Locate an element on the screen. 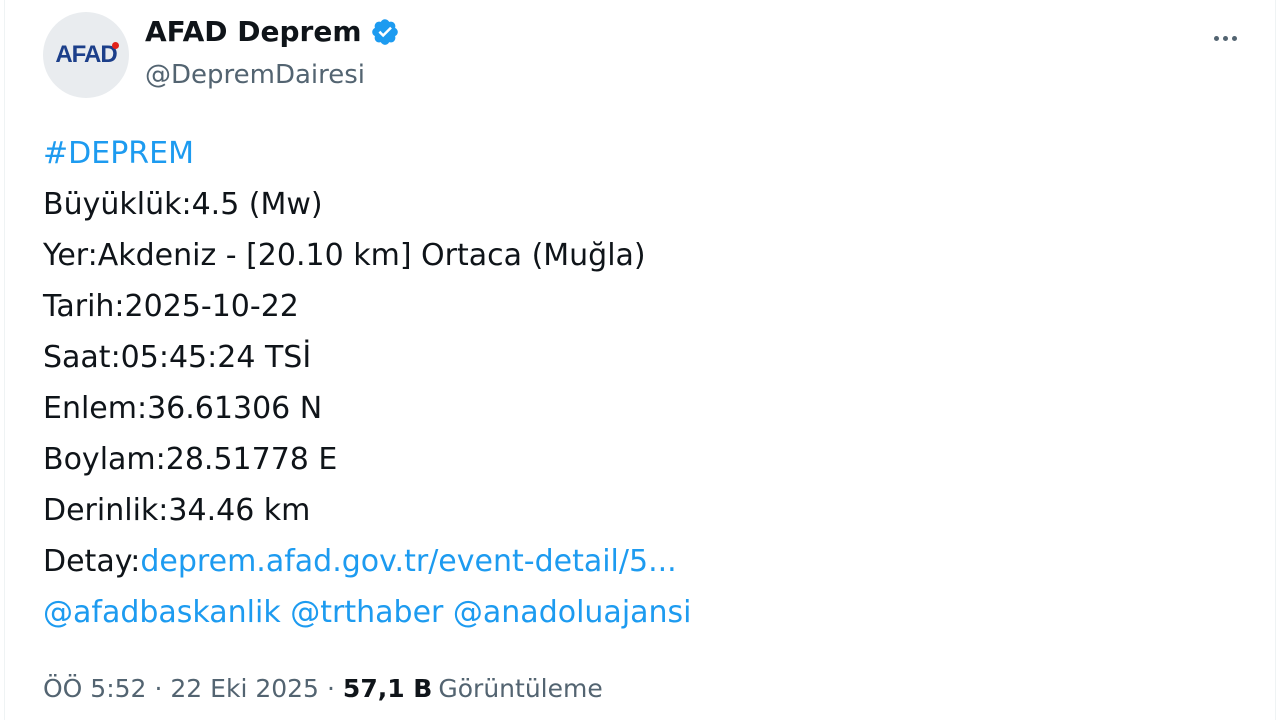 The height and width of the screenshot is (720, 1280). mentions-row: @afadbaskanlik @trthaber @anadoluajansi is located at coordinates (367, 612).